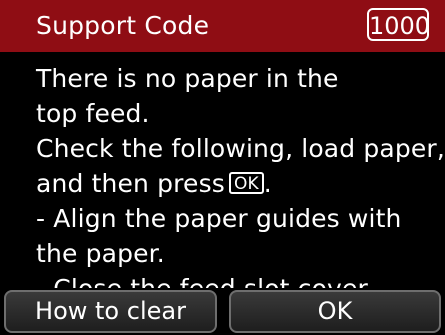  I want to click on message-line-with-key: and then press OK., so click(154, 184).